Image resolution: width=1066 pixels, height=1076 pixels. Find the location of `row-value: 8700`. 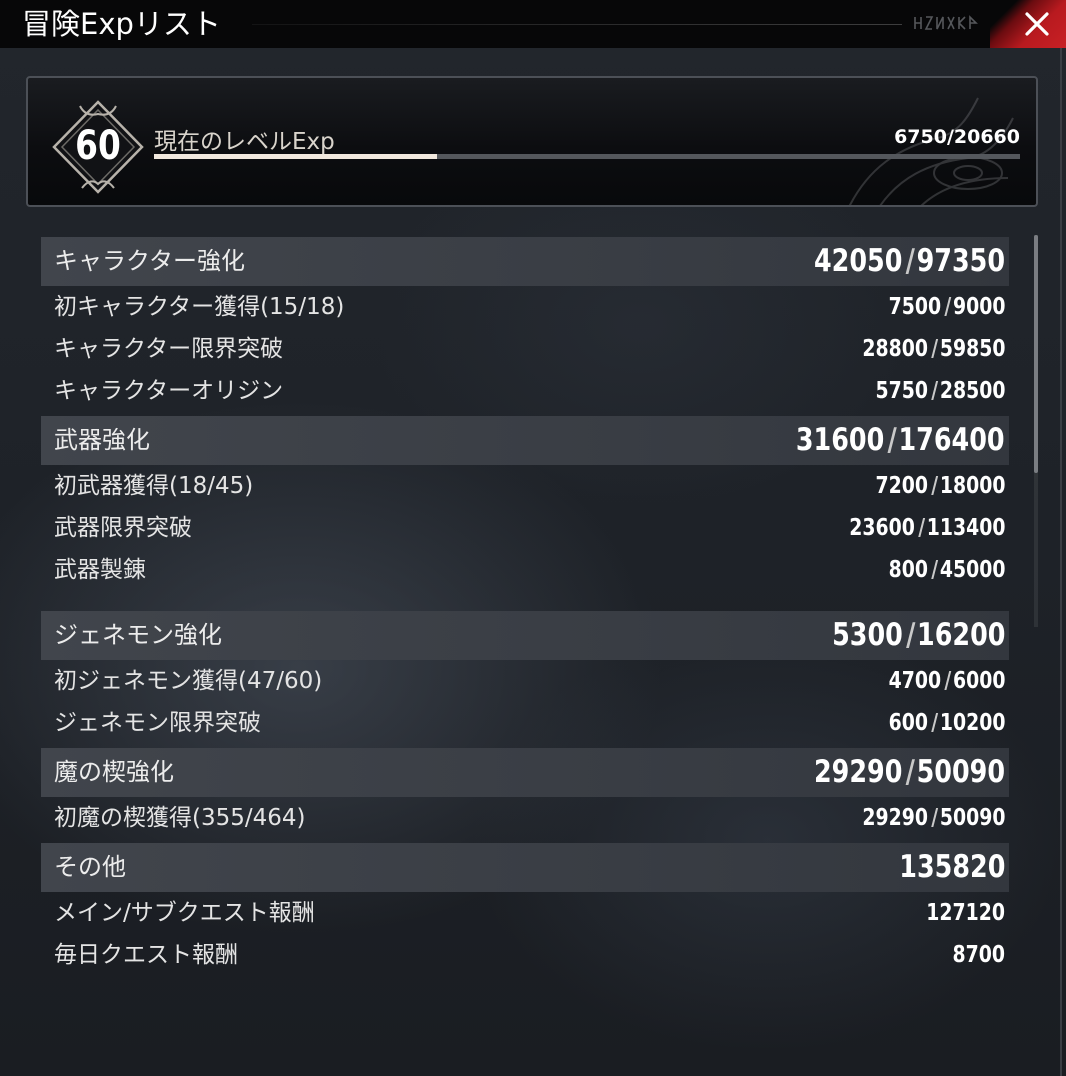

row-value: 8700 is located at coordinates (979, 955).